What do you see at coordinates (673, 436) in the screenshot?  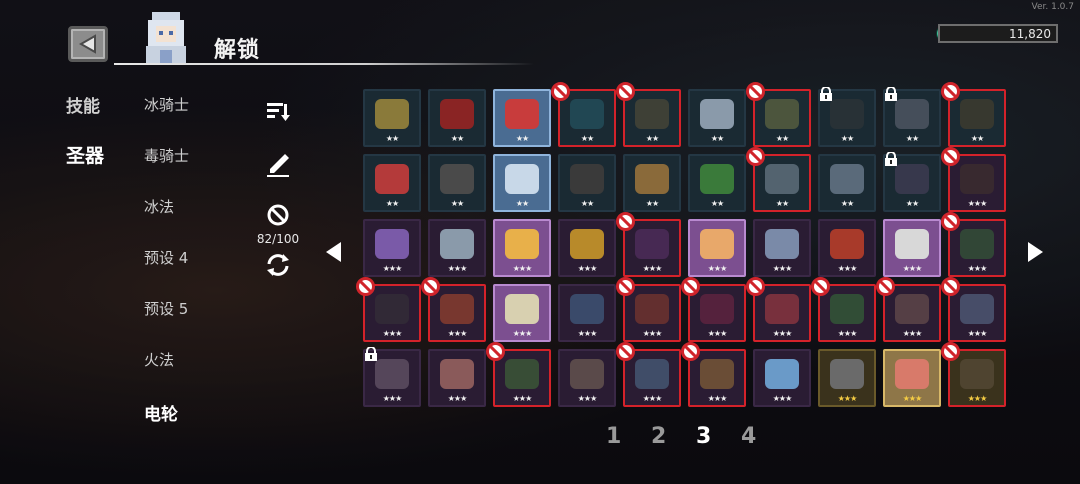 I see `page-2-button: 2` at bounding box center [673, 436].